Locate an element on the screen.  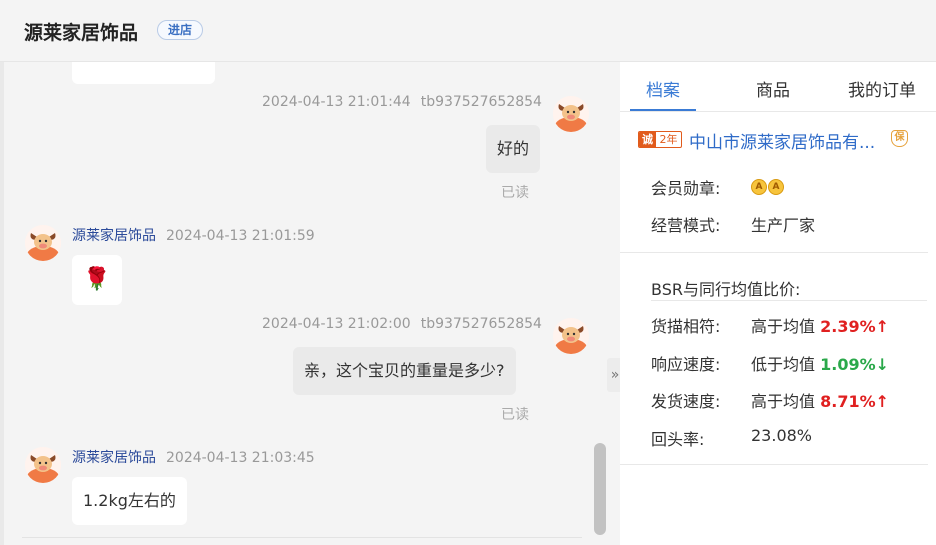
message-meta: 2024-04-13 21:01:44 tb937527652854 is located at coordinates (402, 102).